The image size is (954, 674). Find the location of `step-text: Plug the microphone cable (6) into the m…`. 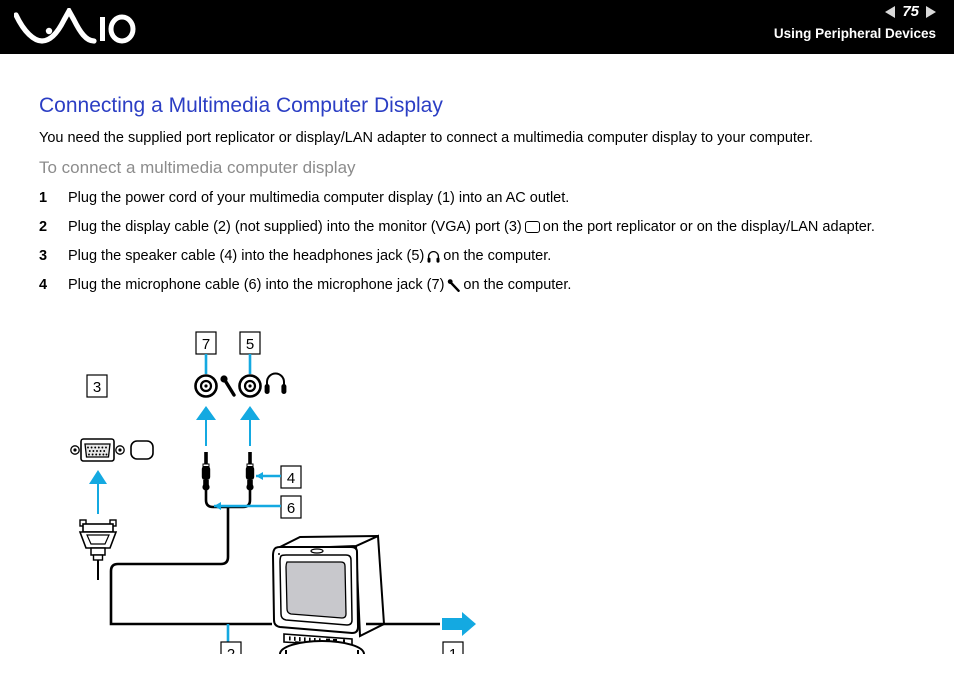

step-text: Plug the microphone cable (6) into the m… is located at coordinates (256, 285).